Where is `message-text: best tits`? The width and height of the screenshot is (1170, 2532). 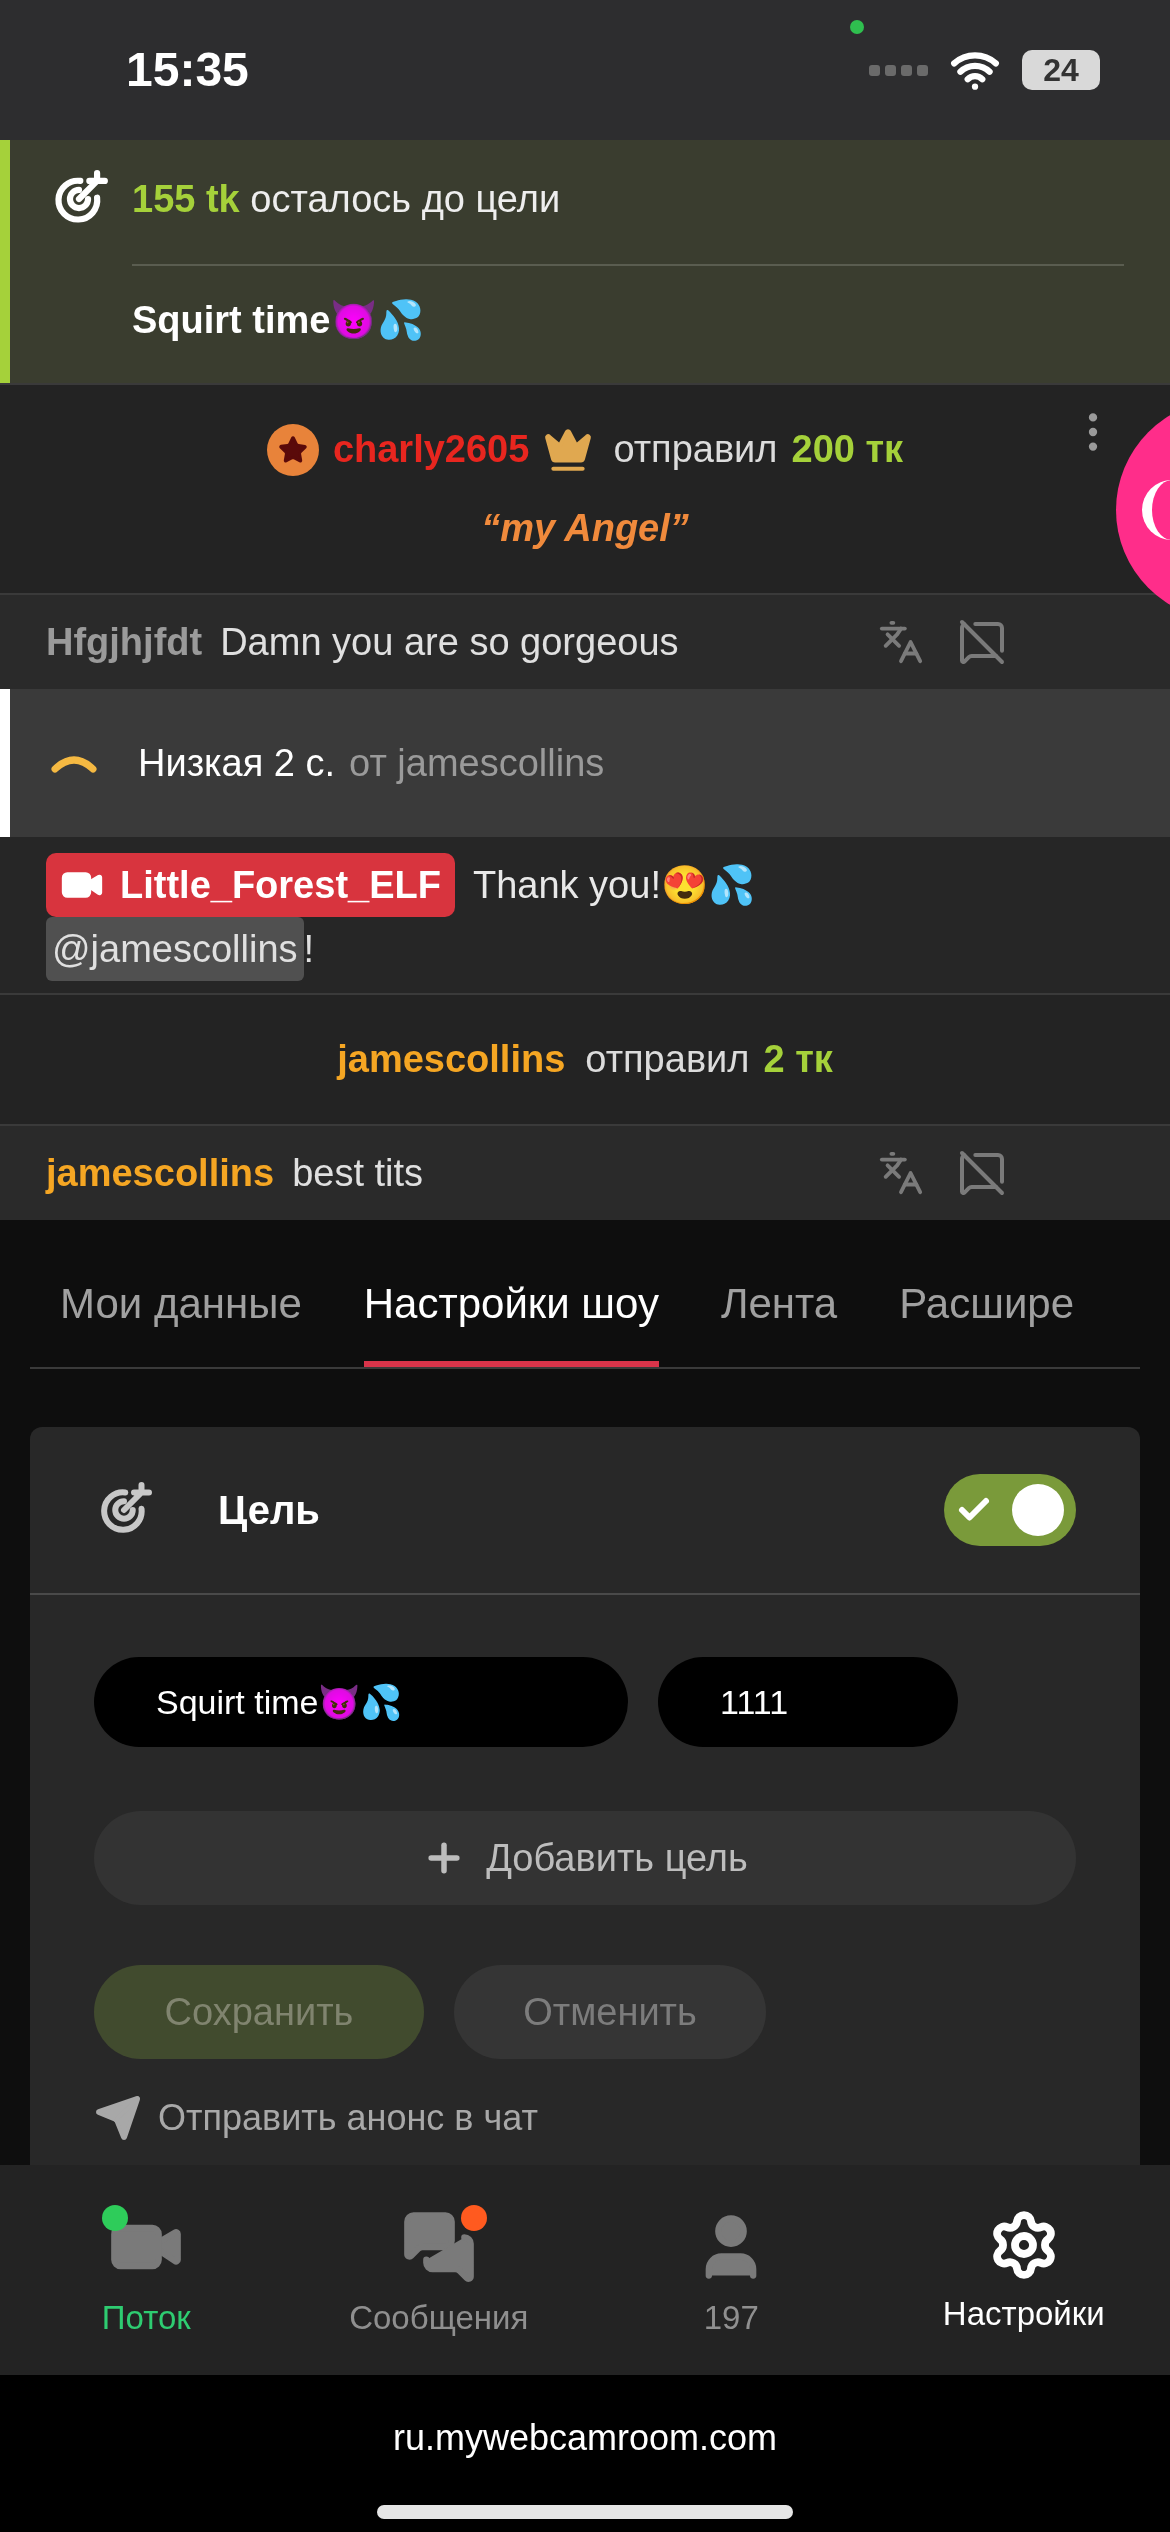 message-text: best tits is located at coordinates (358, 1173).